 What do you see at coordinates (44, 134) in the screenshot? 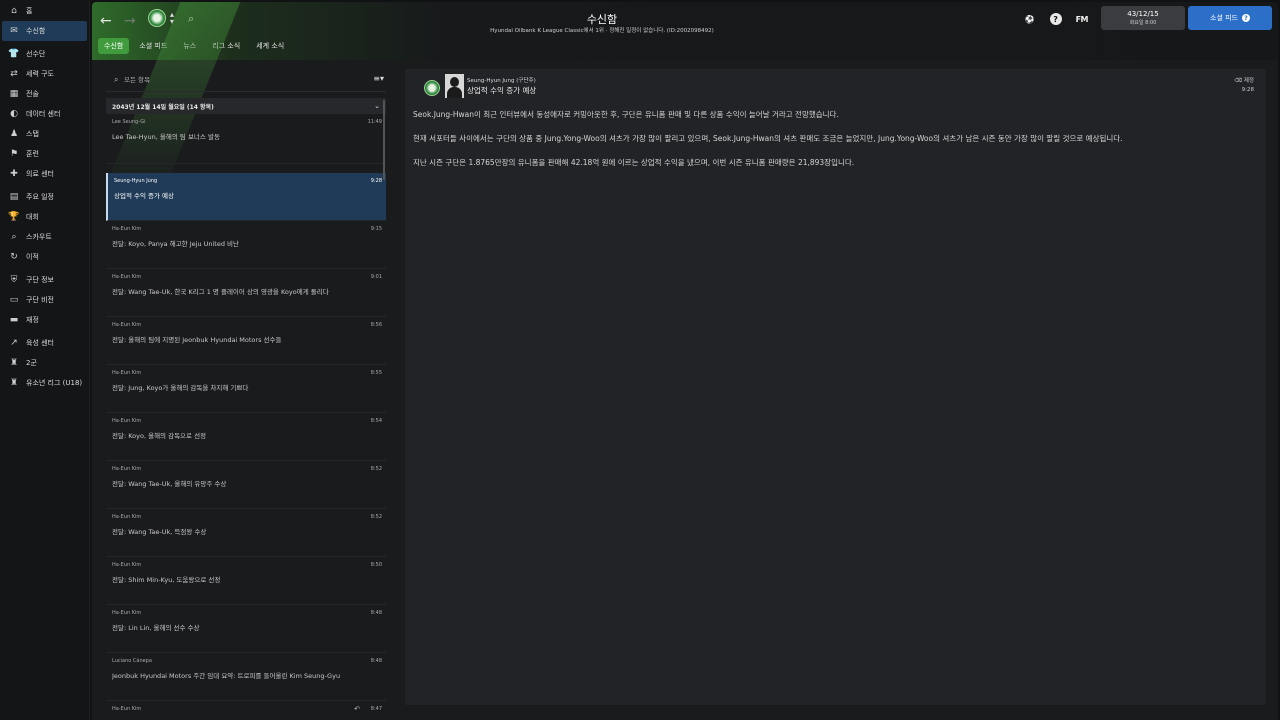
I see `sidebar-item: ♟ 스탭` at bounding box center [44, 134].